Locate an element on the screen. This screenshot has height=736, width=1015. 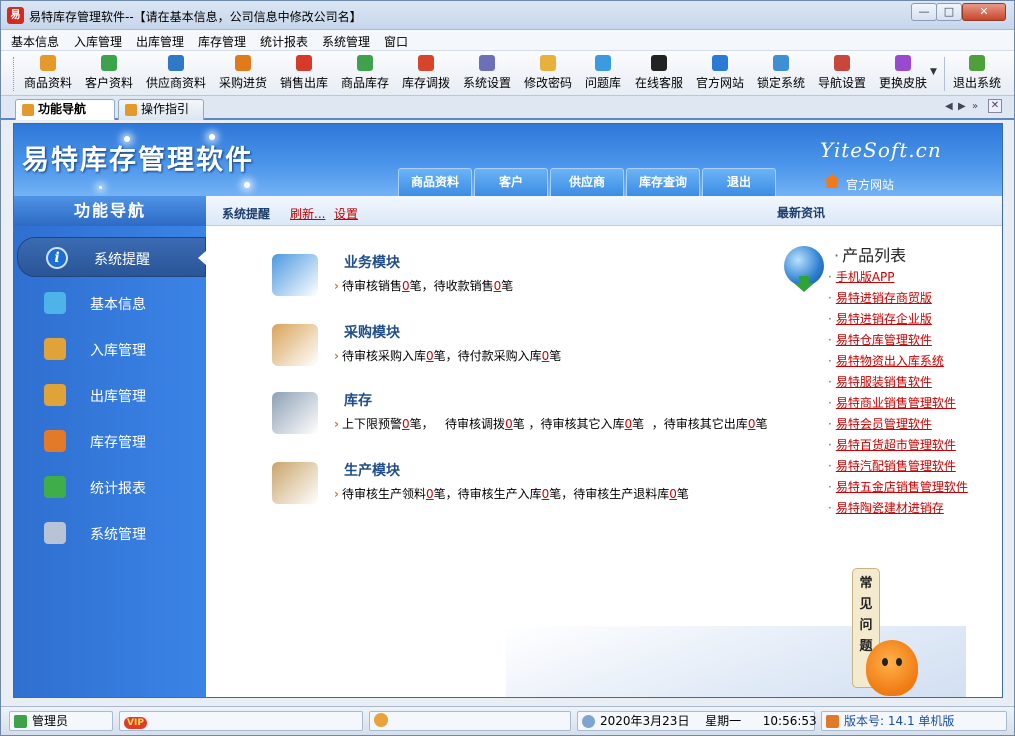
settings-link: 设置 is located at coordinates (346, 213).